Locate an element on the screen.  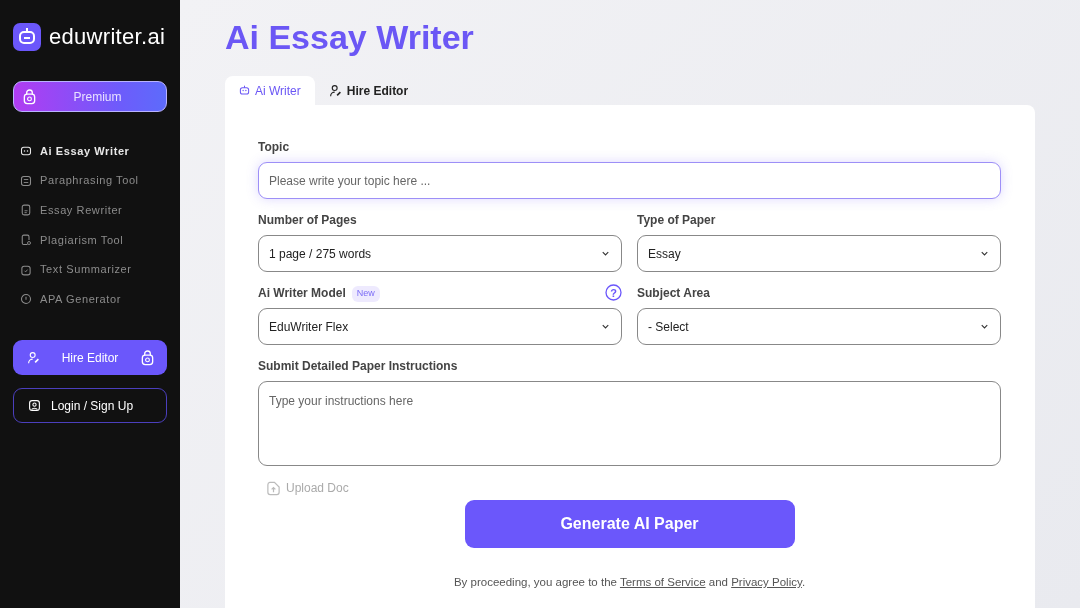
field-label: Number of Pages is located at coordinates (307, 220).